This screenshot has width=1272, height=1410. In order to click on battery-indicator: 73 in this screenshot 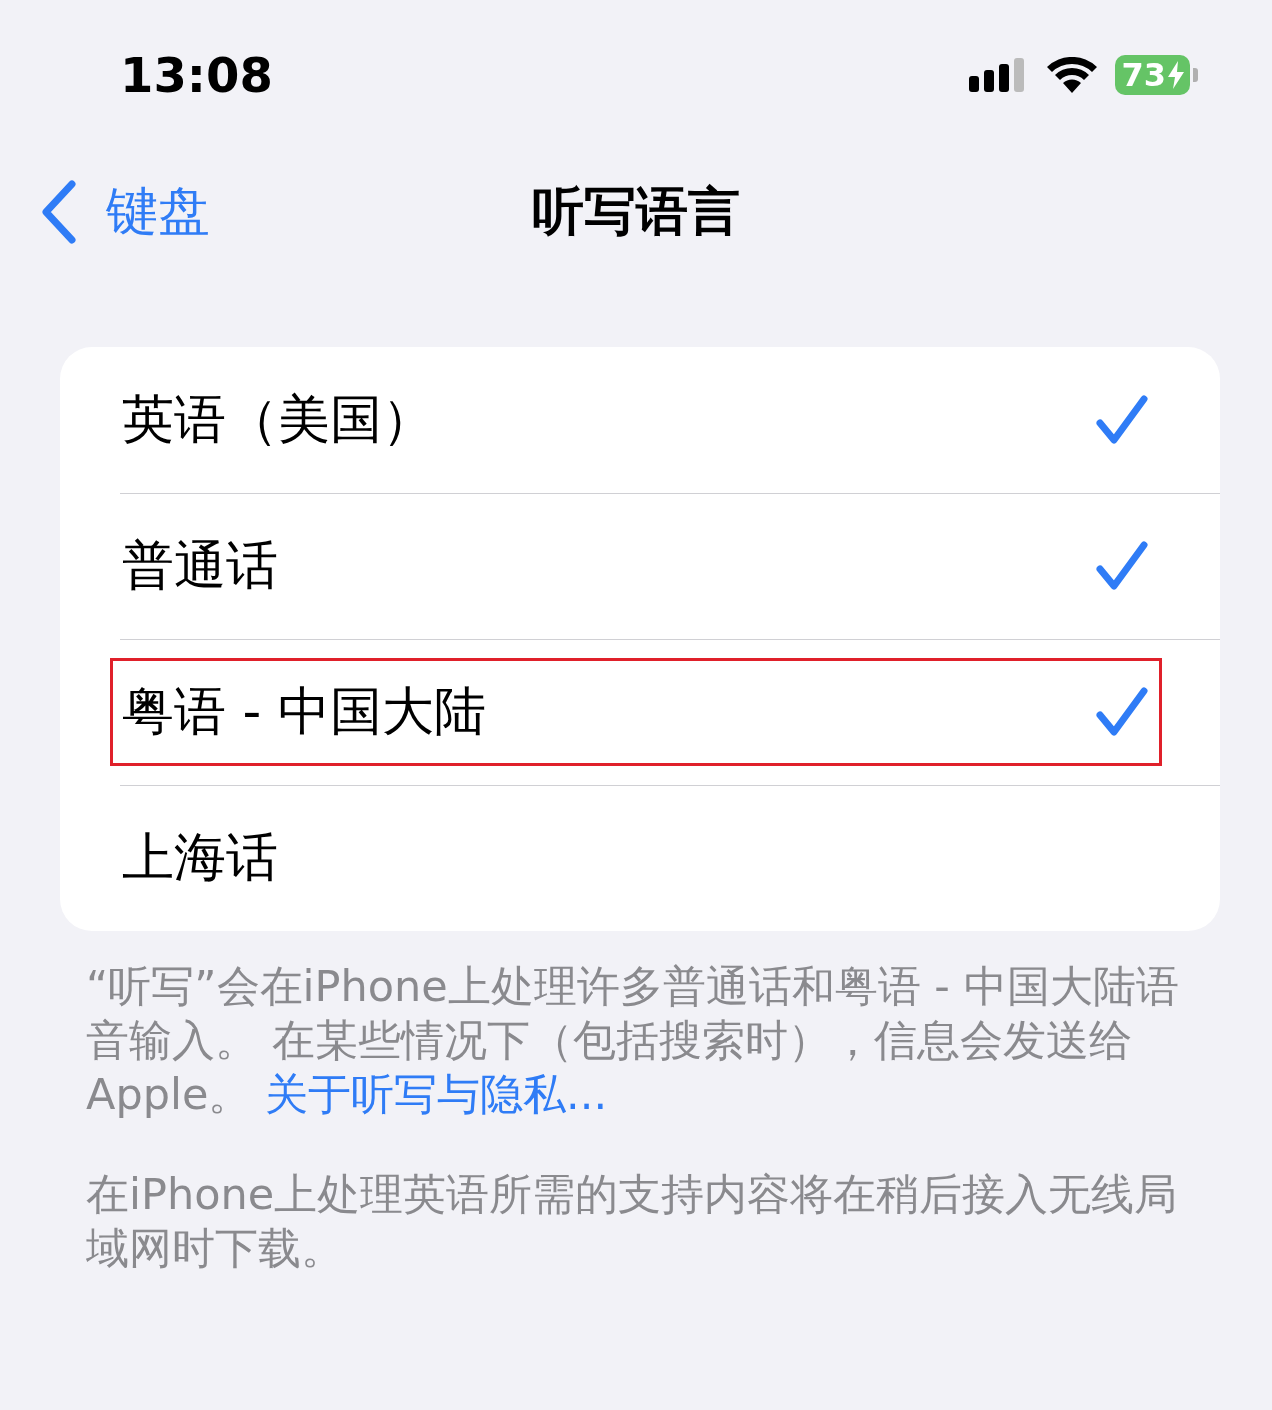, I will do `click(1156, 75)`.